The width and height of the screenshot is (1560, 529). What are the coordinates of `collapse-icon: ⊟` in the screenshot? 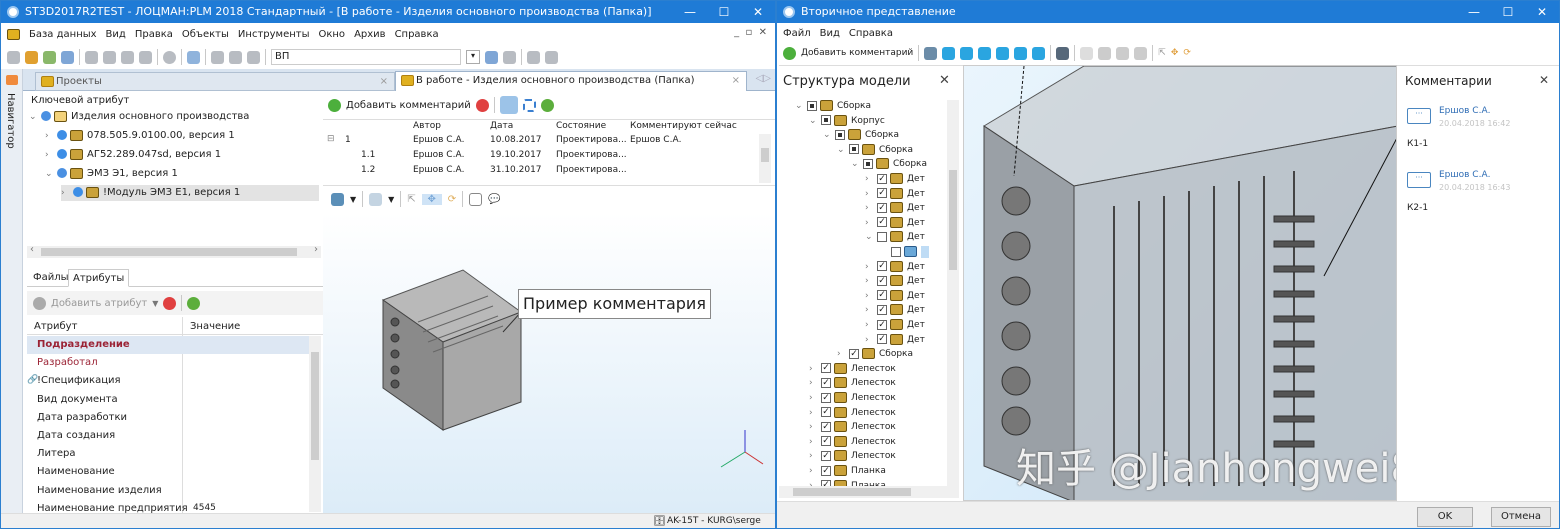 It's located at (331, 139).